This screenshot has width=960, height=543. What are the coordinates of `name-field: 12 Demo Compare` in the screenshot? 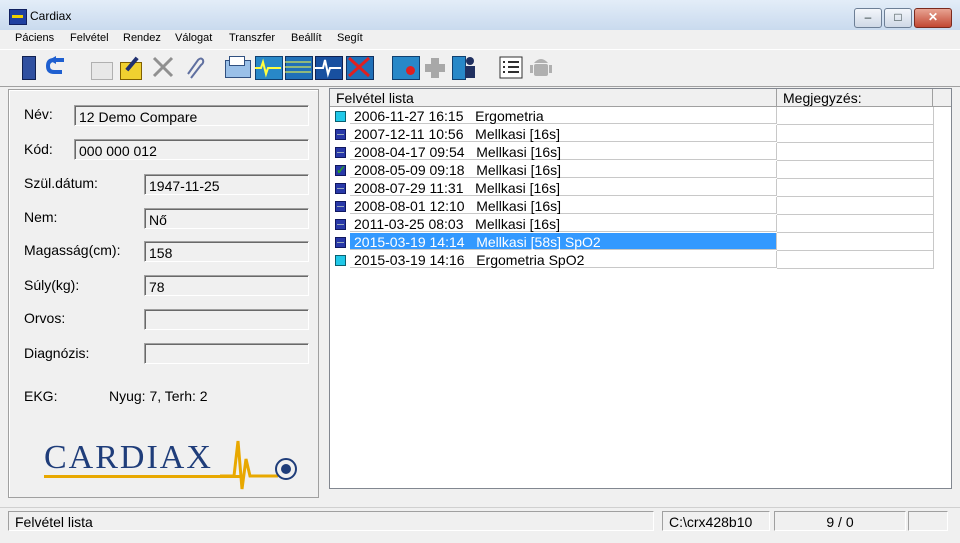 It's located at (191, 115).